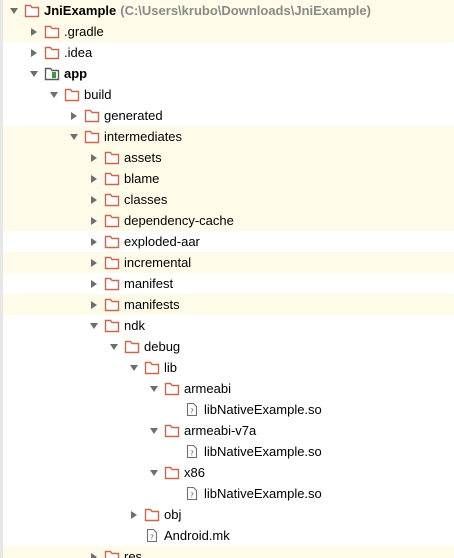  I want to click on tool-window-edge, so click(1, 279).